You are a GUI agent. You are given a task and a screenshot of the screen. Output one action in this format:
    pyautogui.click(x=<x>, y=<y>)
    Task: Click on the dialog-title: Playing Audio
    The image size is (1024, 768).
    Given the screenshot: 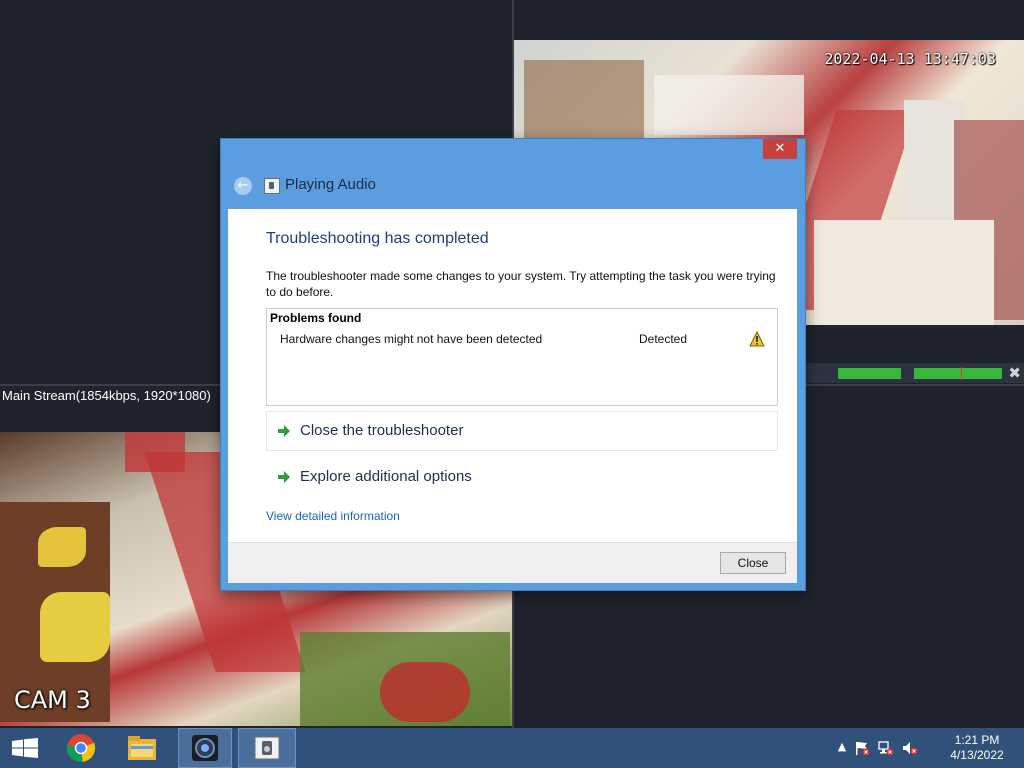 What is the action you would take?
    pyautogui.click(x=330, y=184)
    